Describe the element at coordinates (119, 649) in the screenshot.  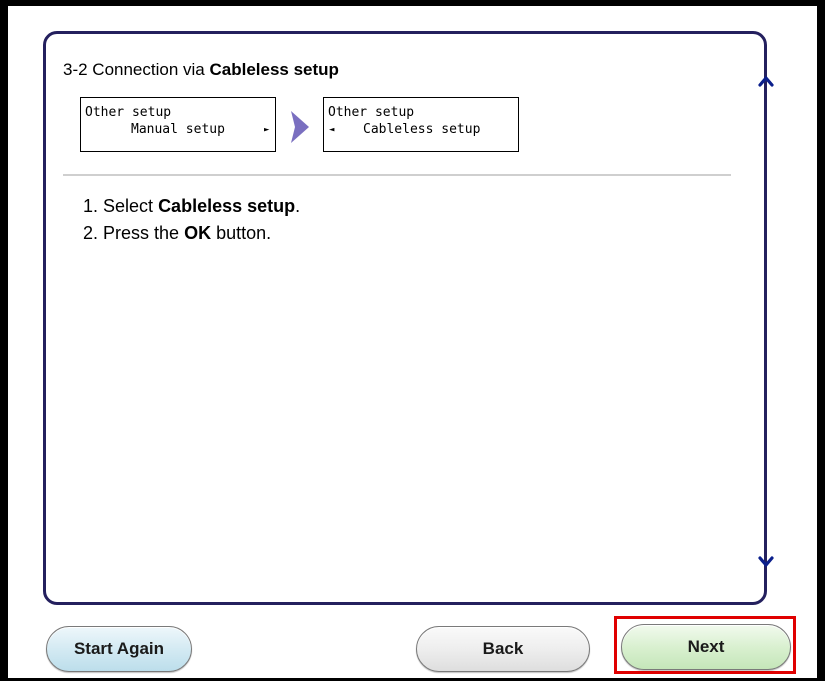
I see `start-again-button: Start Again` at that location.